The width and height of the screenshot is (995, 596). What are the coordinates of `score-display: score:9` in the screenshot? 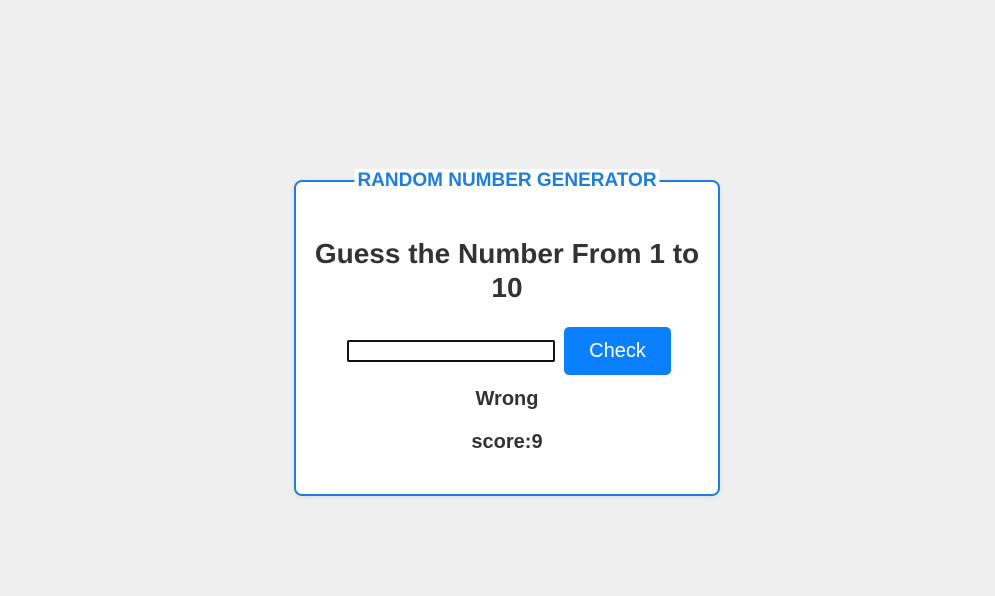 It's located at (507, 442).